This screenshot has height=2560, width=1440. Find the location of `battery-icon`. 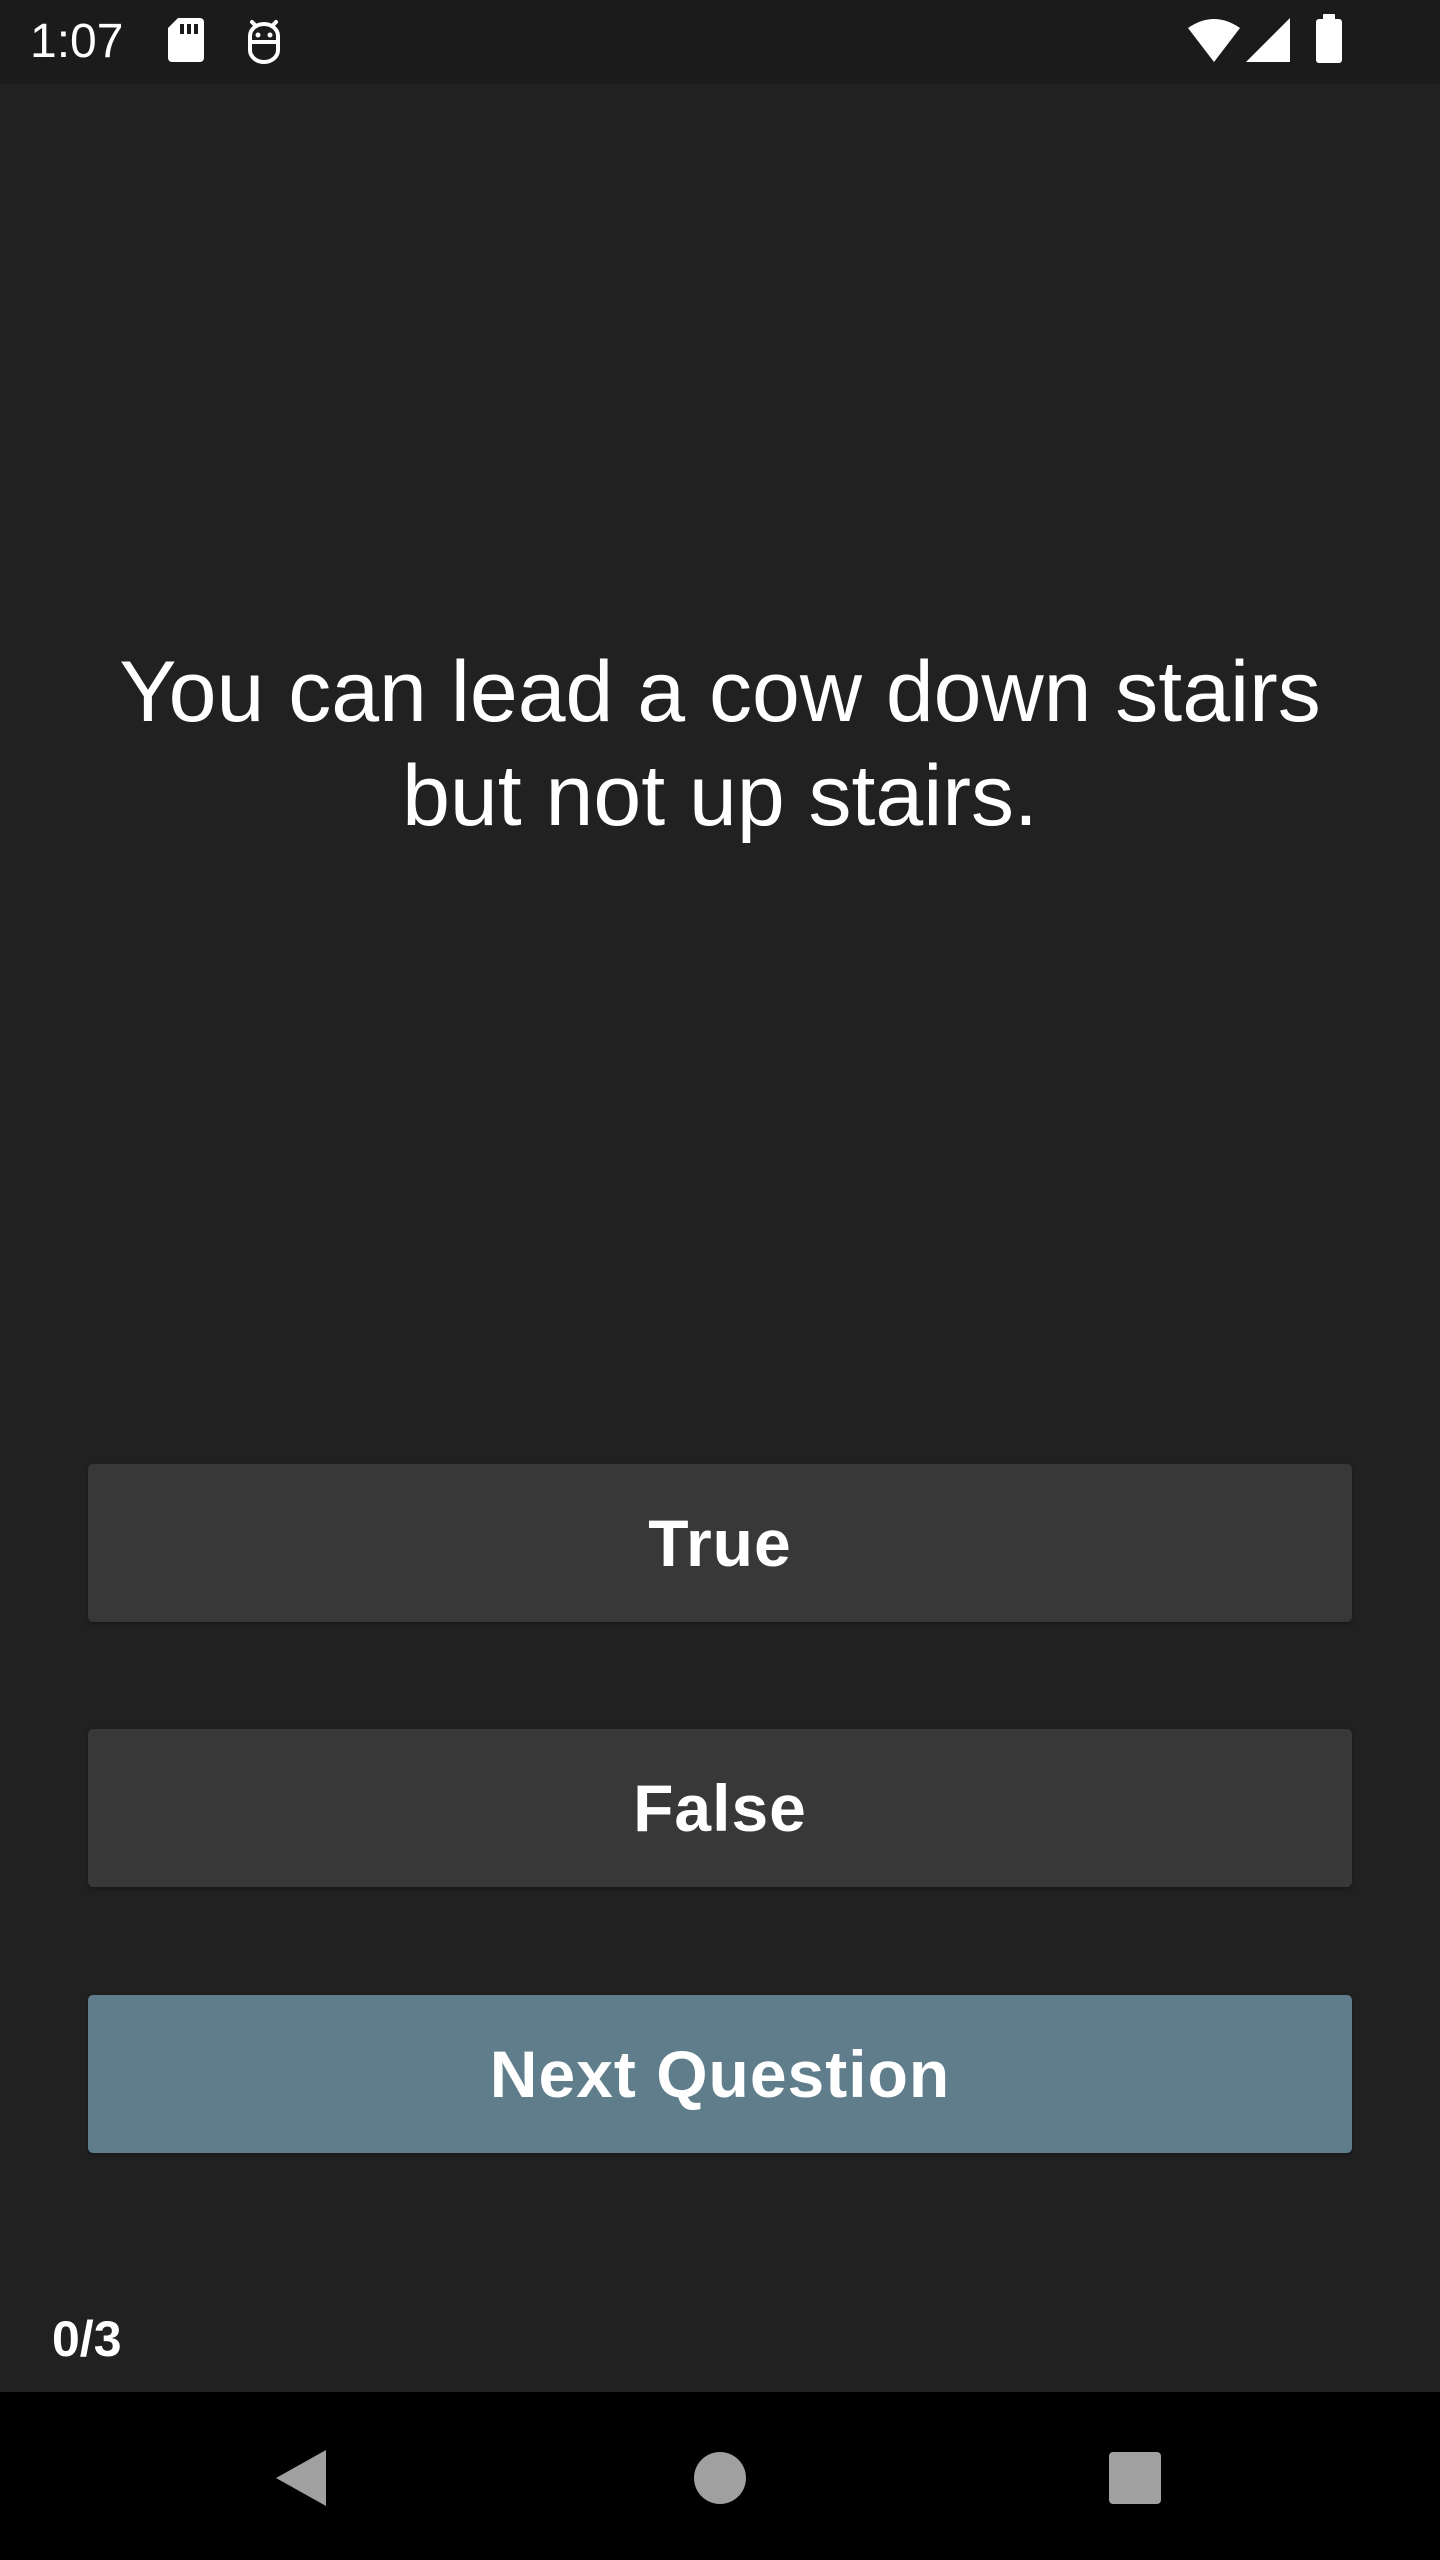

battery-icon is located at coordinates (1329, 41).